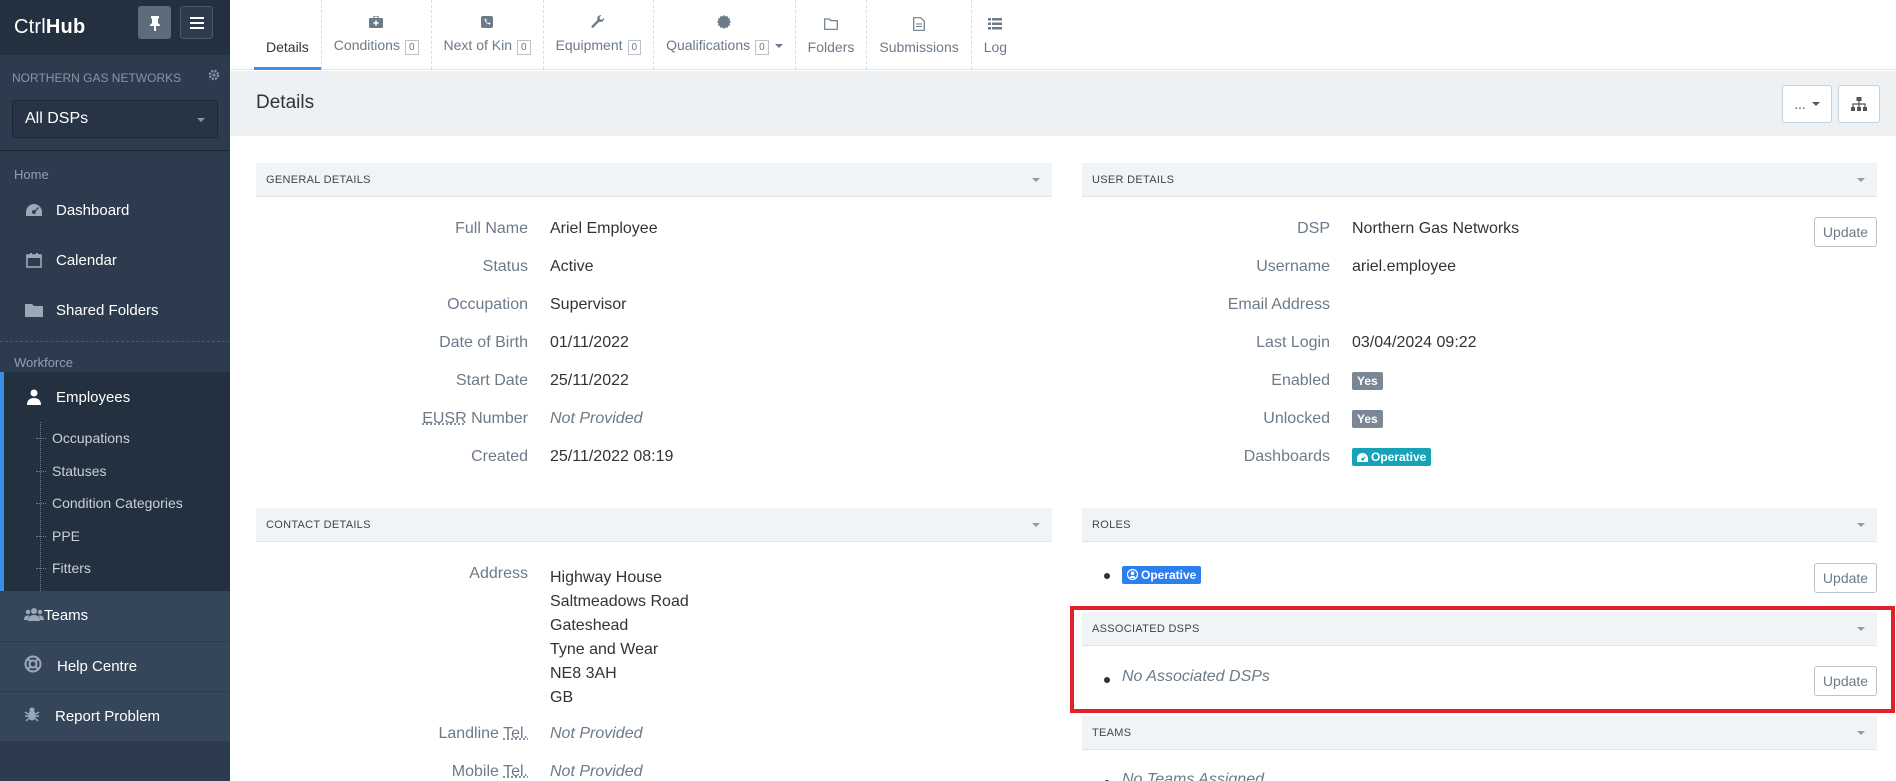 The width and height of the screenshot is (1896, 781). Describe the element at coordinates (654, 180) in the screenshot. I see `general-details-header: GENERAL DETAILS` at that location.